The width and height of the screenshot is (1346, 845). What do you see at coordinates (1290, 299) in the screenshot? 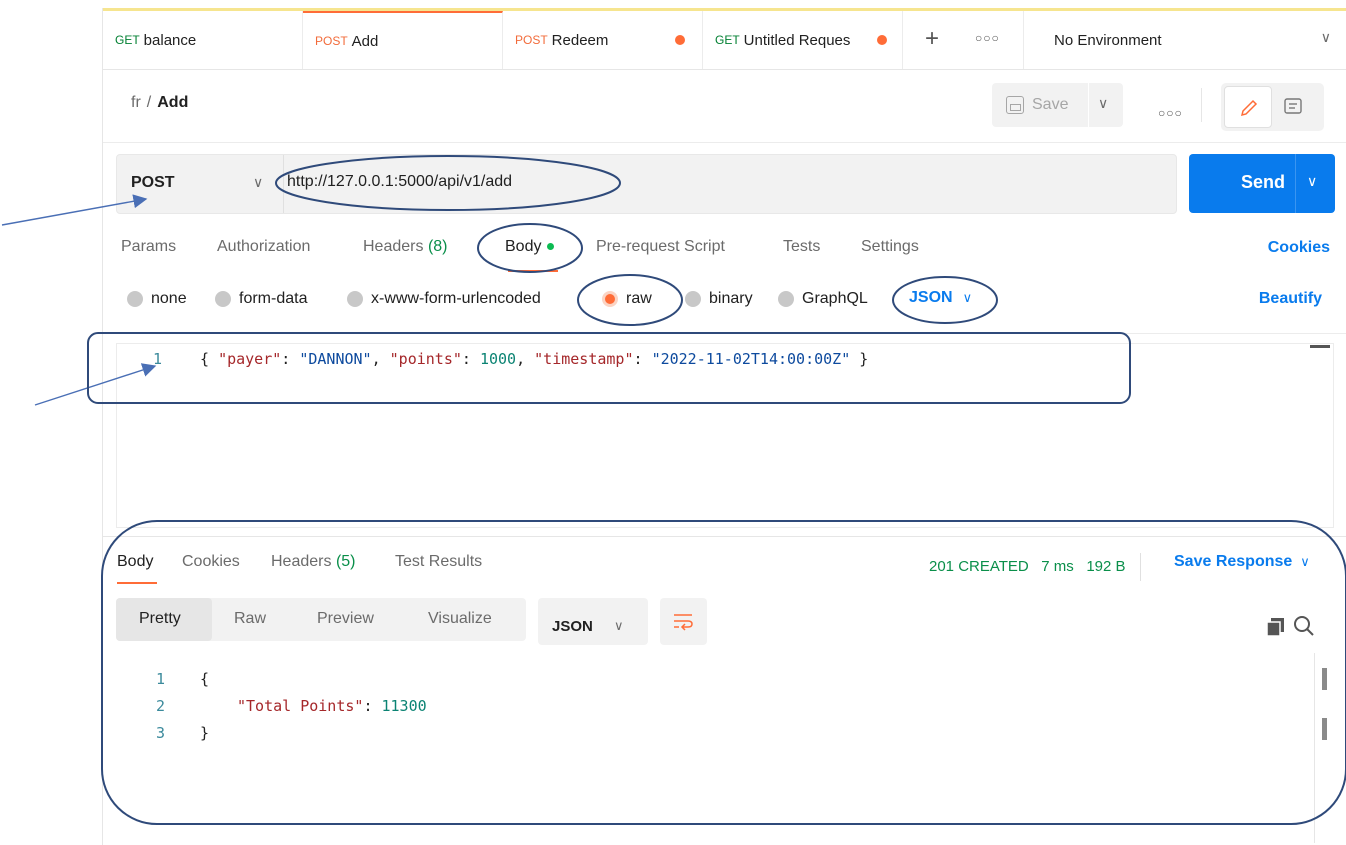
I see `beautify-link: Beautify` at bounding box center [1290, 299].